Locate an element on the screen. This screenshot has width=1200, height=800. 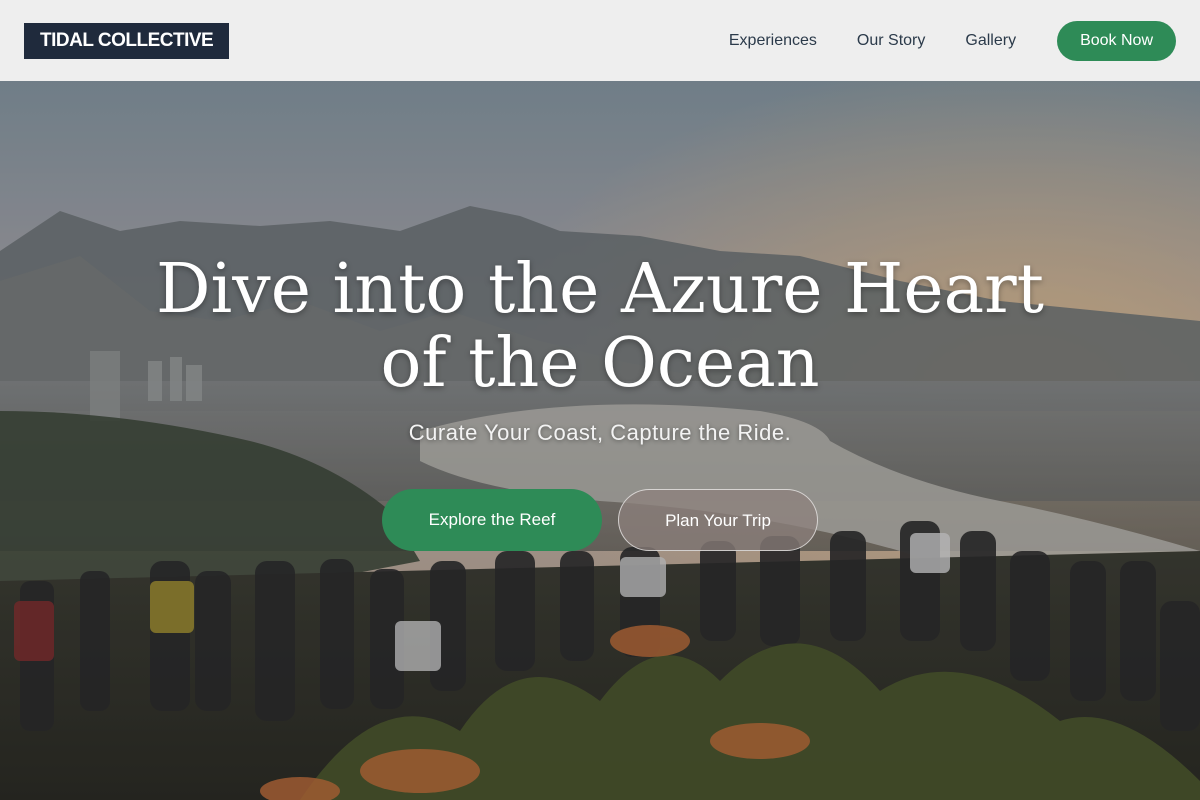
book-now-button: Book Now is located at coordinates (1116, 40).